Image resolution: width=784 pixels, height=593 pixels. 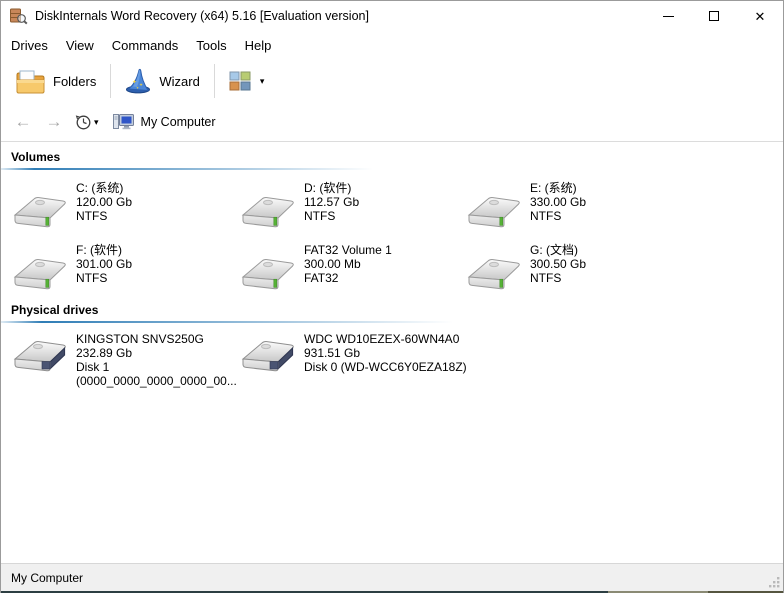 I want to click on drive-size: 300.00 Mb, so click(x=332, y=264).